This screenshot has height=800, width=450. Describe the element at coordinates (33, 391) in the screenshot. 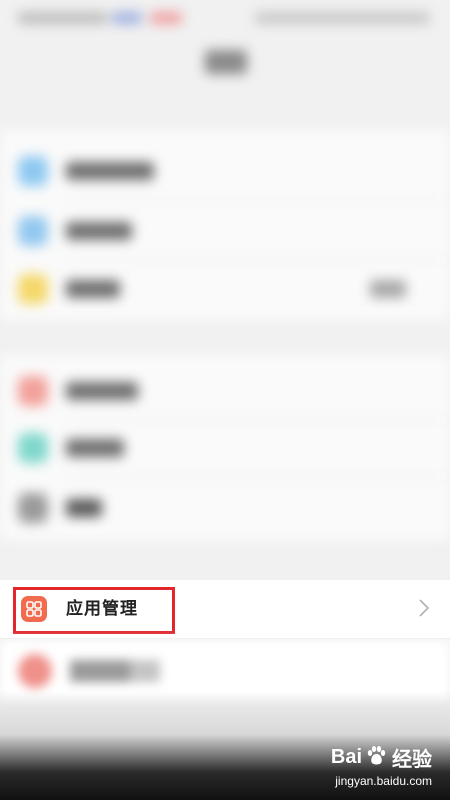

I see `notification-icon` at that location.